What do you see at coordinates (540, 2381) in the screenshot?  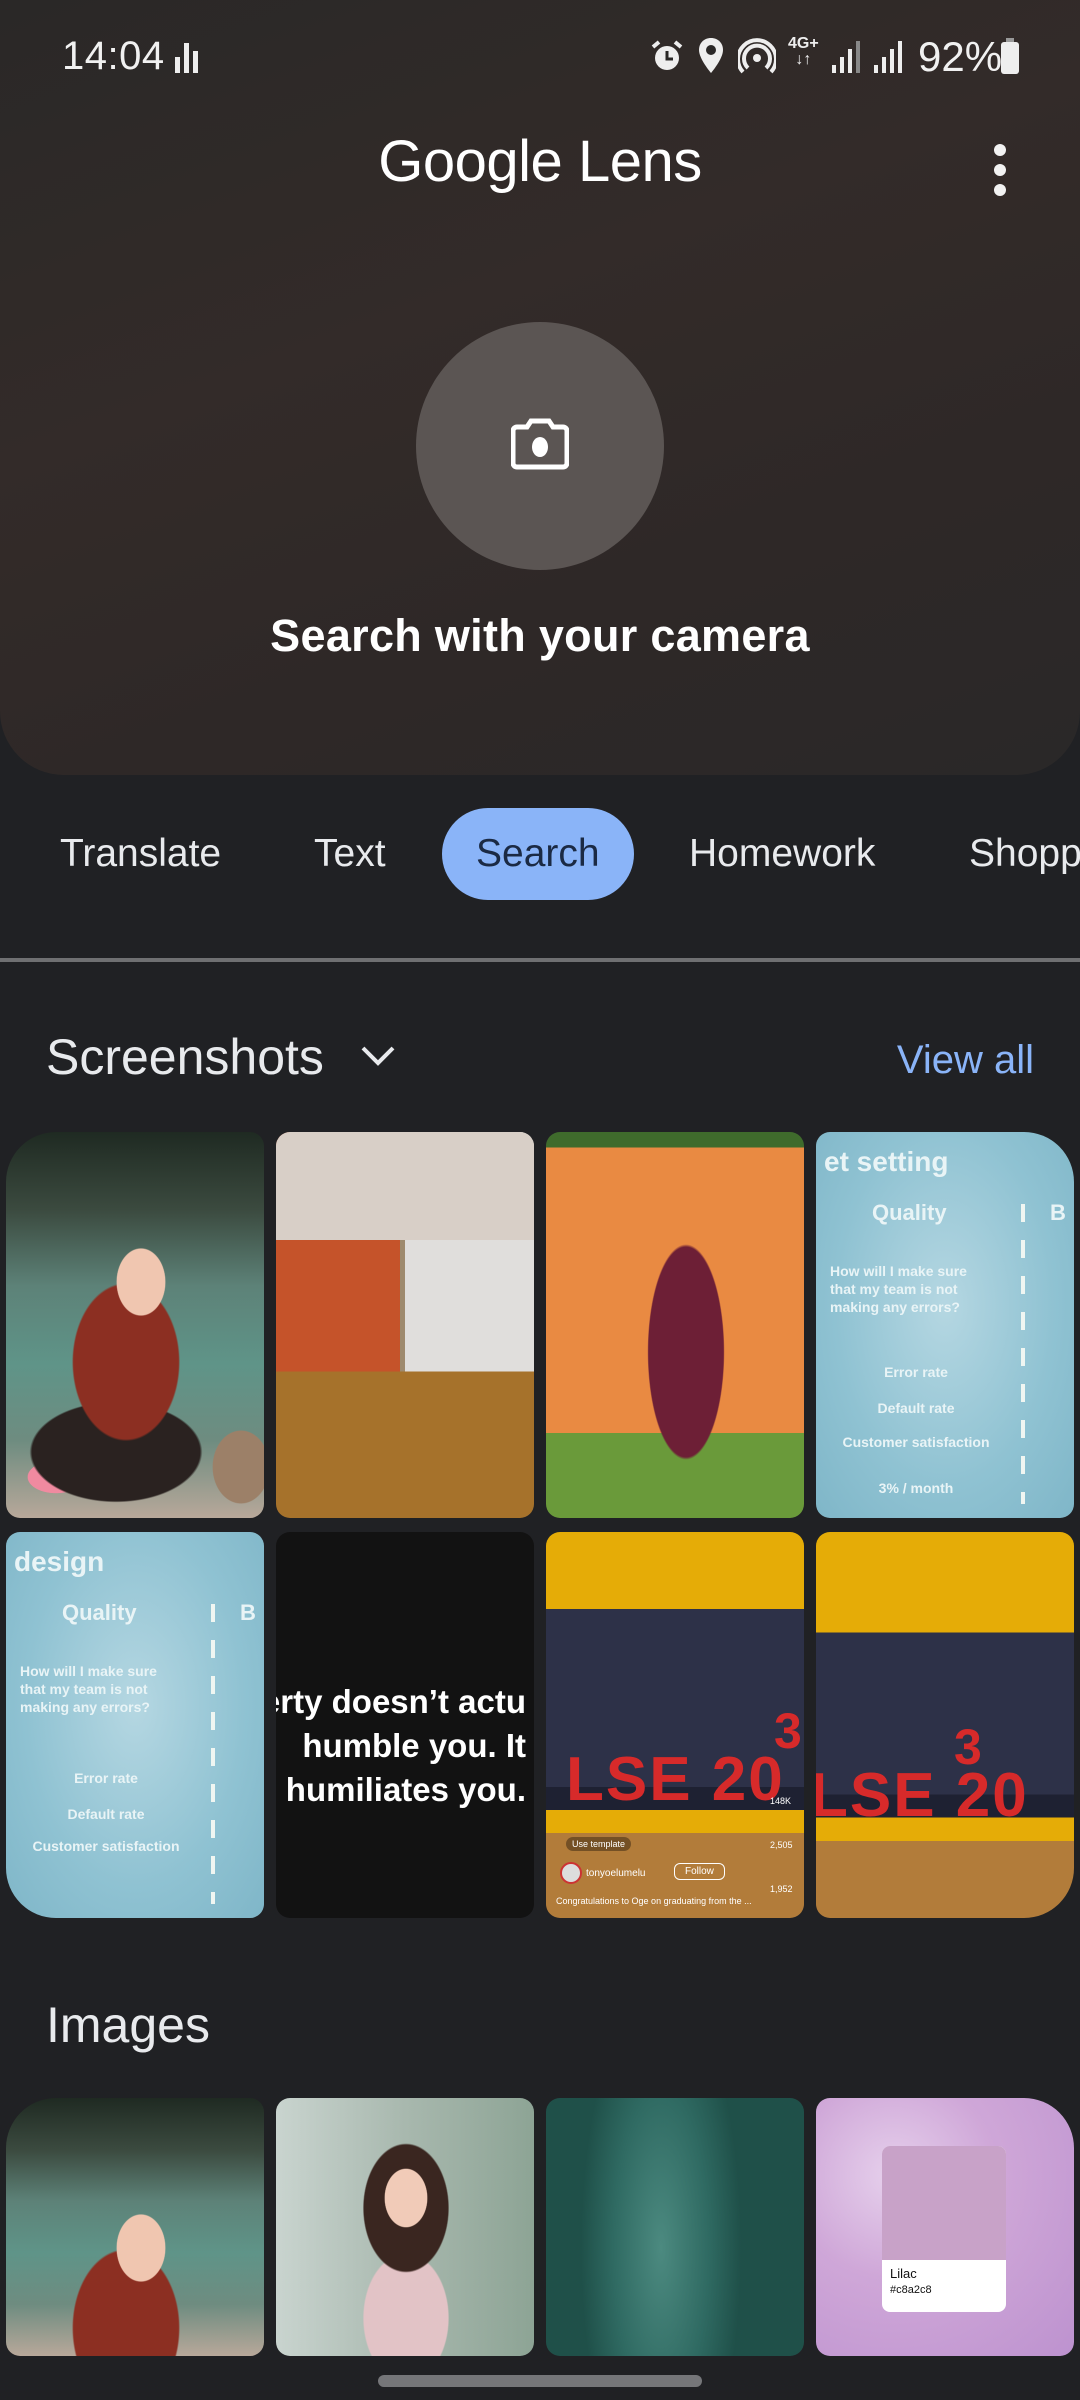 I see `gesture-nav-handle` at bounding box center [540, 2381].